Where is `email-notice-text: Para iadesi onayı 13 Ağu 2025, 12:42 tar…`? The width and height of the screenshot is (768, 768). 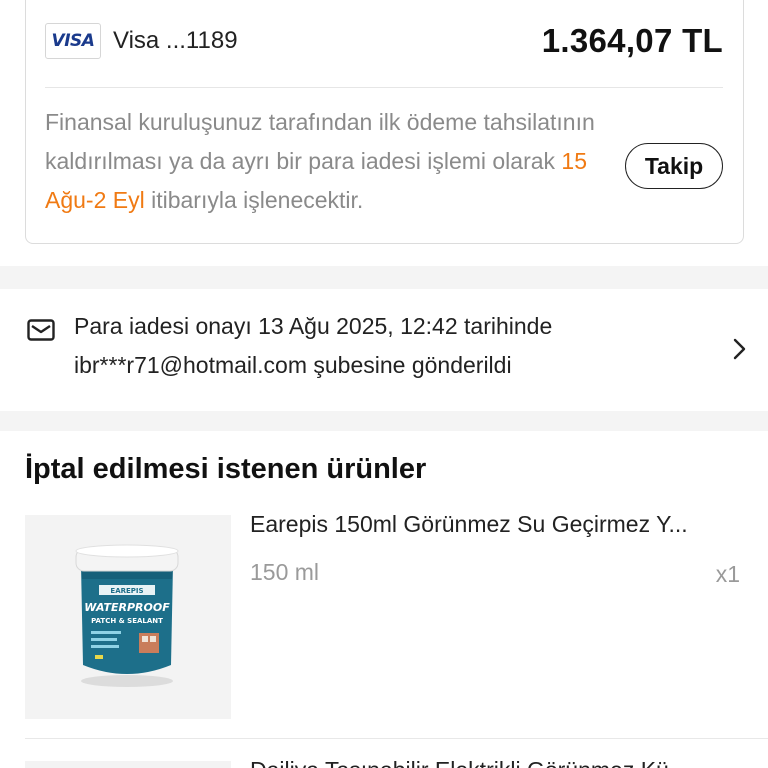 email-notice-text: Para iadesi onayı 13 Ağu 2025, 12:42 tar… is located at coordinates (313, 345).